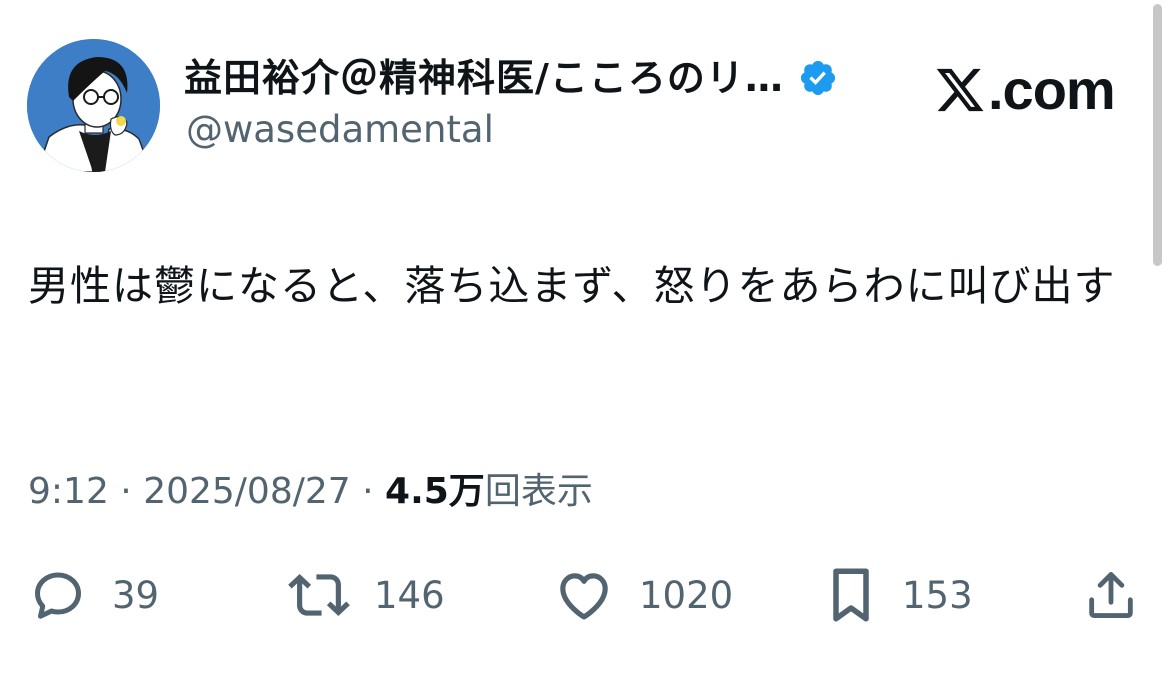  I want to click on action-bar: 39 146 1020 153, so click(585, 595).